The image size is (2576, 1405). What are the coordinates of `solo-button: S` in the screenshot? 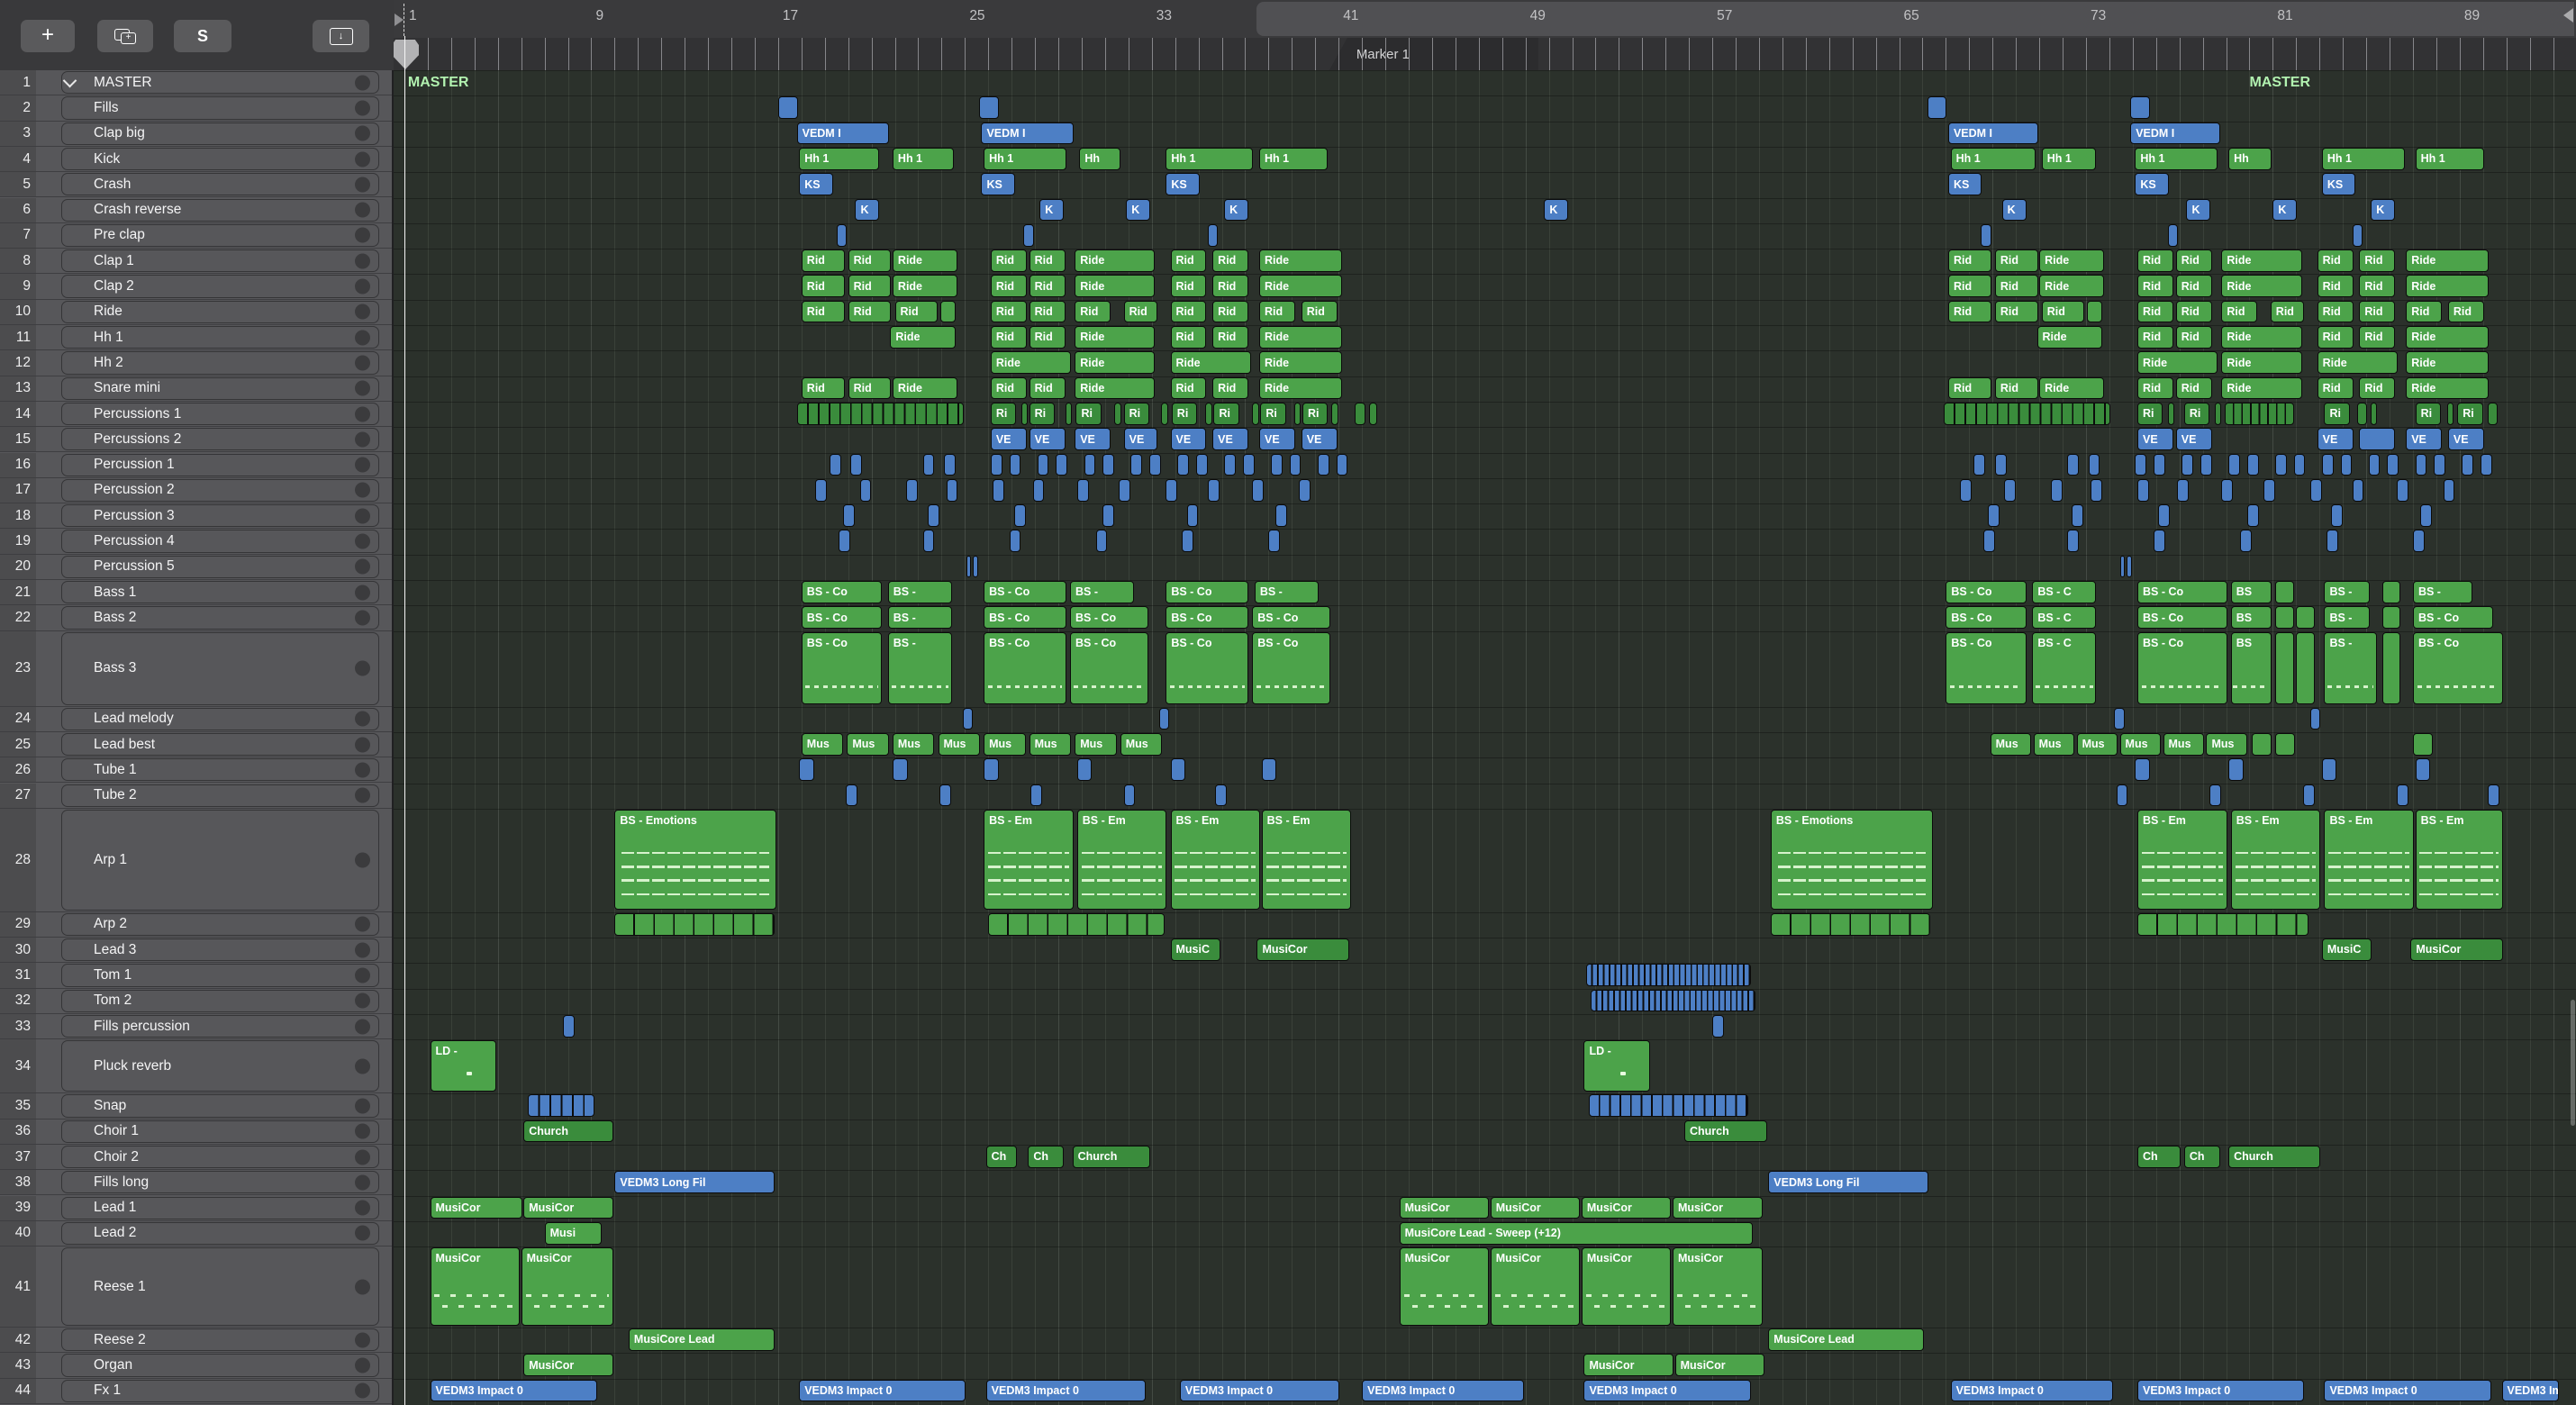 It's located at (203, 36).